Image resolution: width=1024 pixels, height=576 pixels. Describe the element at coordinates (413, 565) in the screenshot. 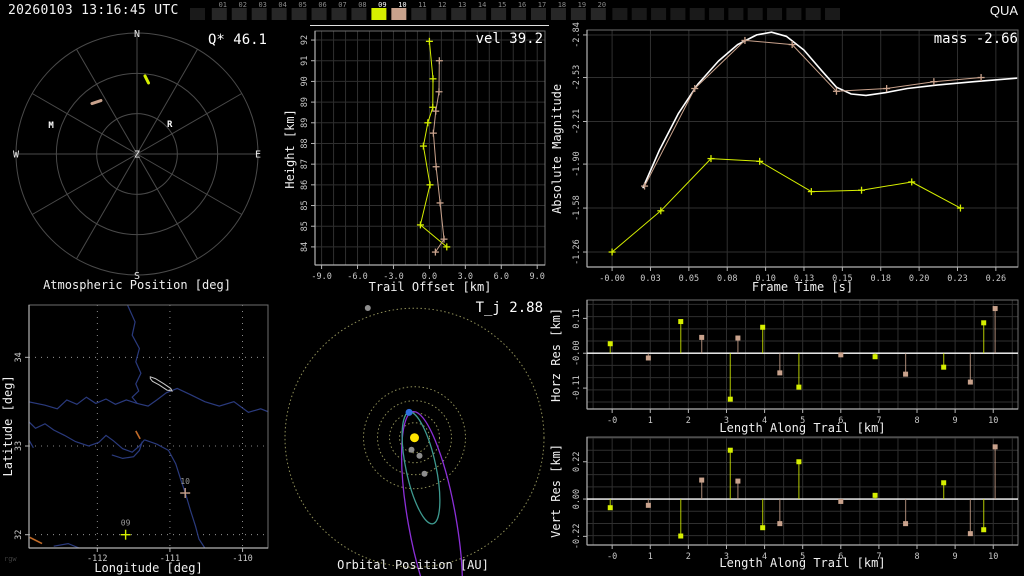

I see `orbital-title: Orbital Position [AU]` at that location.